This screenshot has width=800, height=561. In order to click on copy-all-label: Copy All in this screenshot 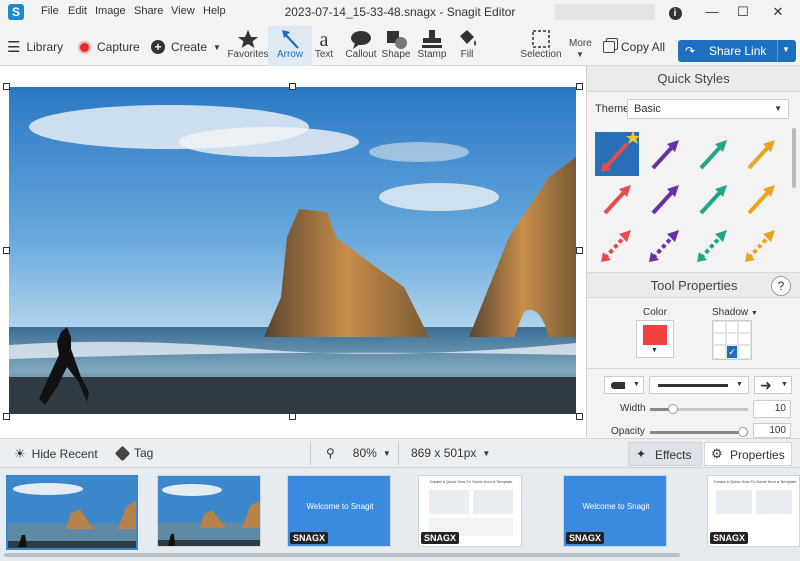, I will do `click(643, 47)`.